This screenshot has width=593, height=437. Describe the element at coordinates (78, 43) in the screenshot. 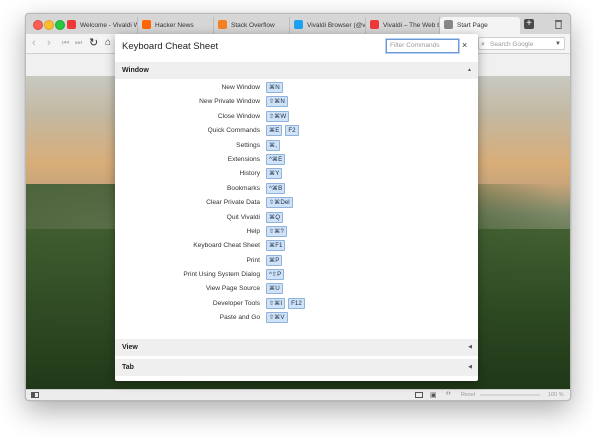

I see `fast-forward-icon: ⏭` at that location.